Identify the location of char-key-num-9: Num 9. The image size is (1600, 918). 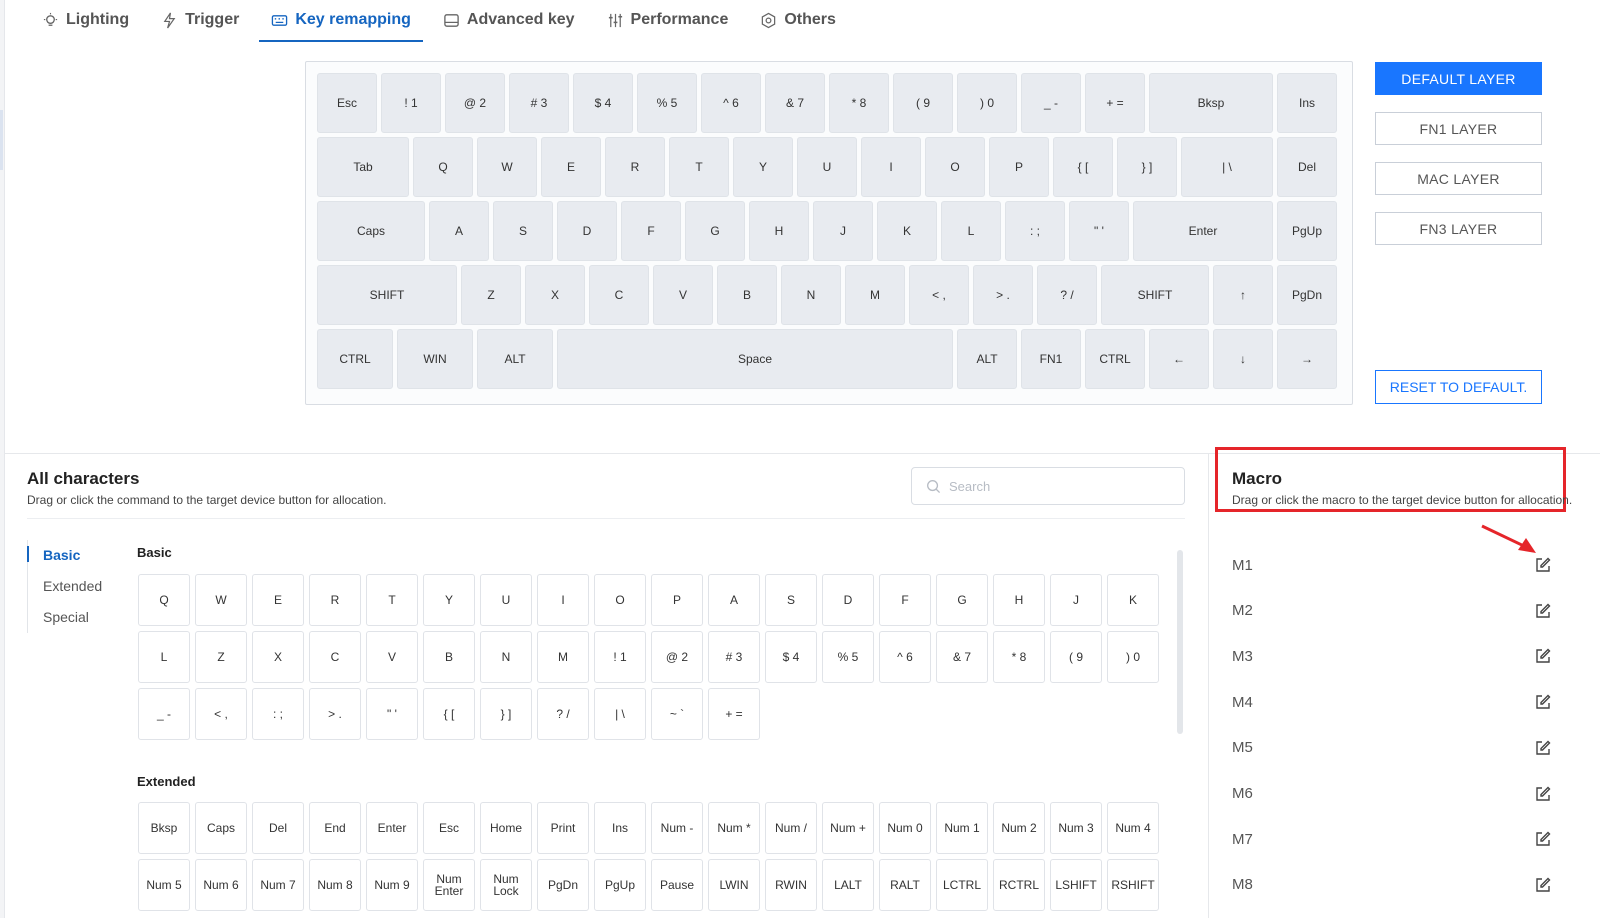
(392, 885).